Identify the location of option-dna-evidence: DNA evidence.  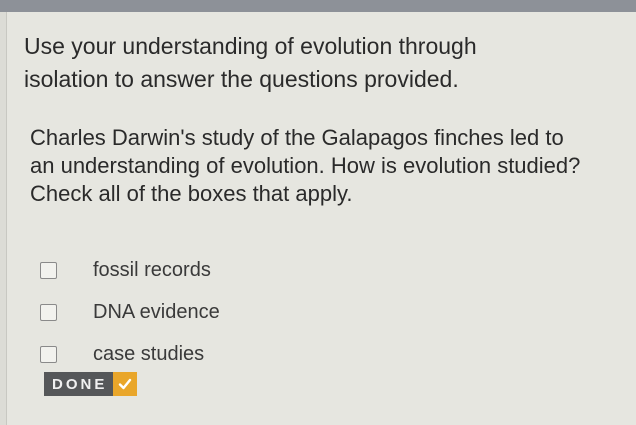
(130, 312).